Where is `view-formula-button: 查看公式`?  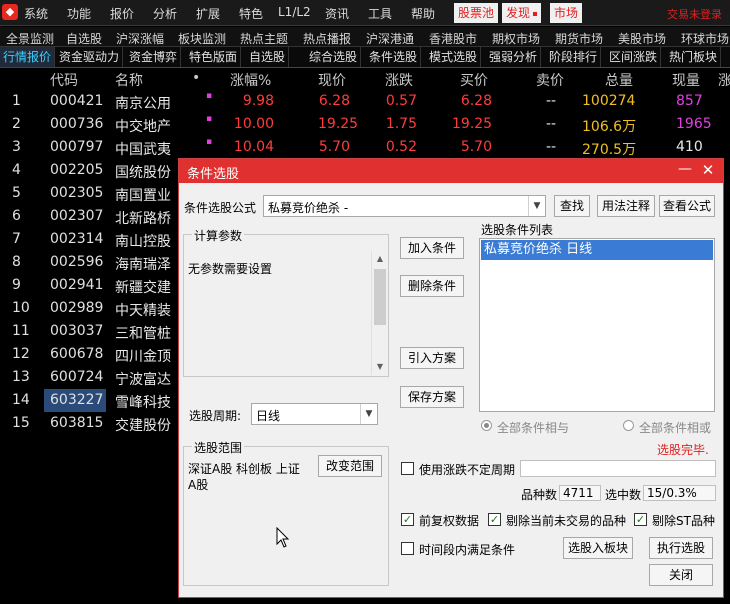 view-formula-button: 查看公式 is located at coordinates (687, 206).